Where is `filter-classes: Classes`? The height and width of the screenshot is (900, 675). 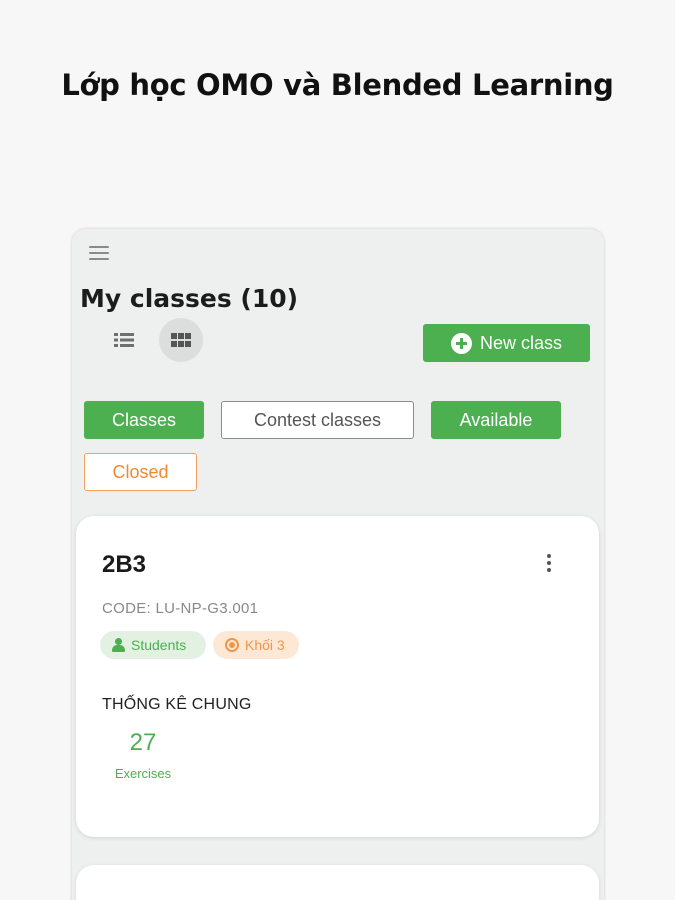
filter-classes: Classes is located at coordinates (144, 420).